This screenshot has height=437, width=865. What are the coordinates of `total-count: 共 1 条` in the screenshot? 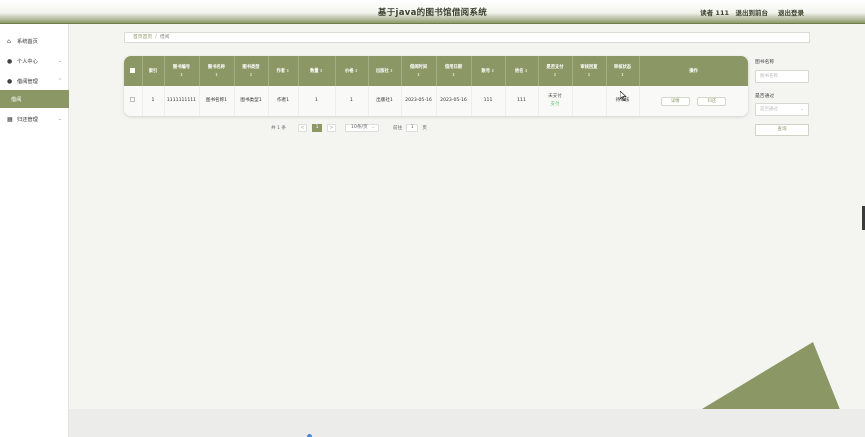 It's located at (279, 128).